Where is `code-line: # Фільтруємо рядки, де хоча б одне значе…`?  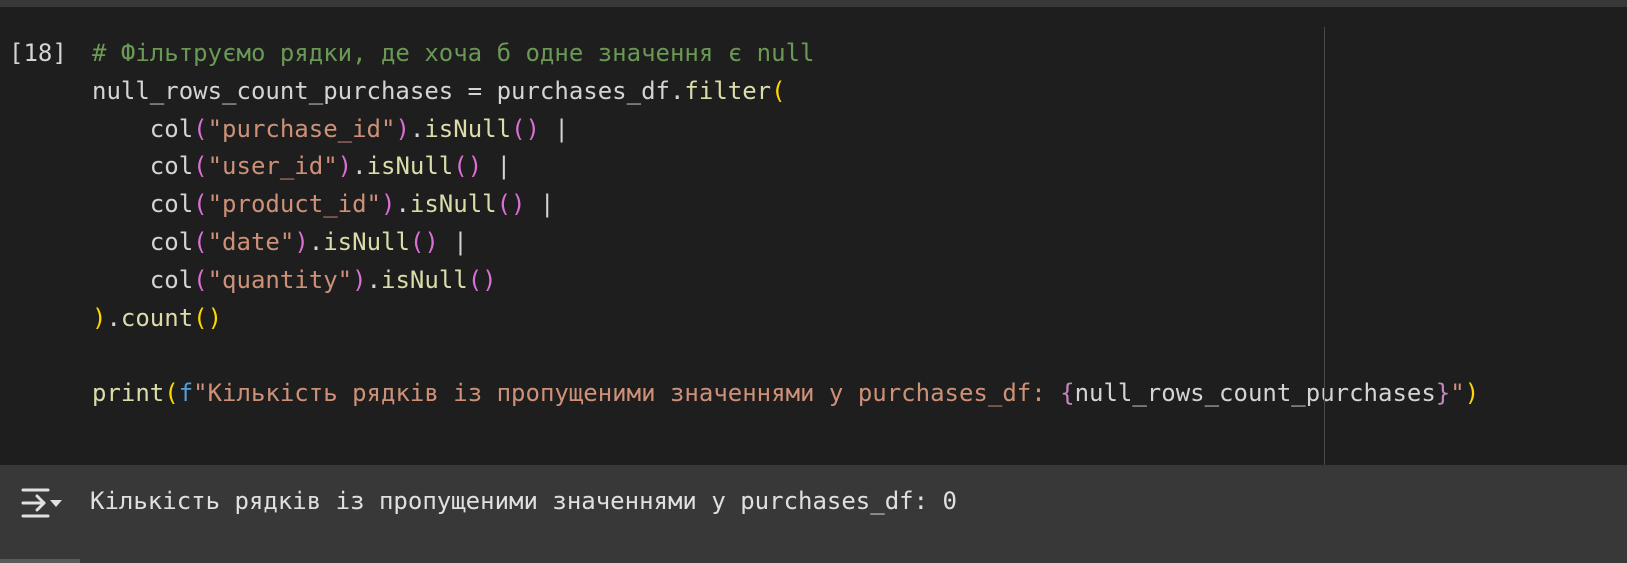
code-line: # Фільтруємо рядки, де хоча б одне значе… is located at coordinates (785, 54).